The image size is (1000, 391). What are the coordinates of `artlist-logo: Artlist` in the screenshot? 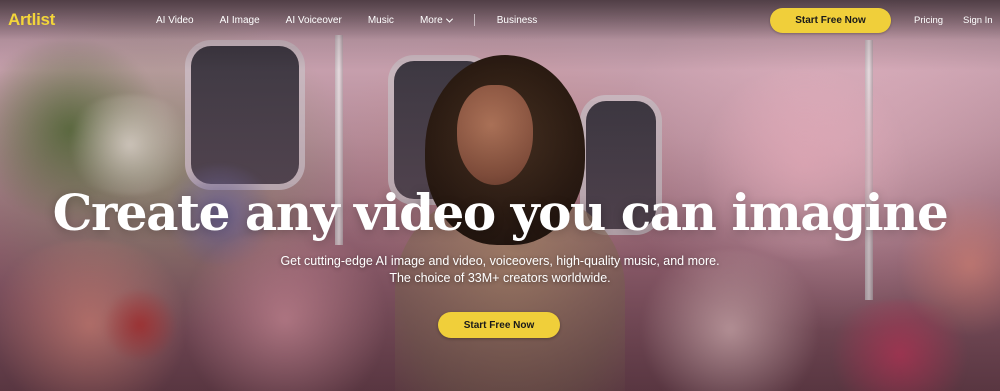 It's located at (31, 20).